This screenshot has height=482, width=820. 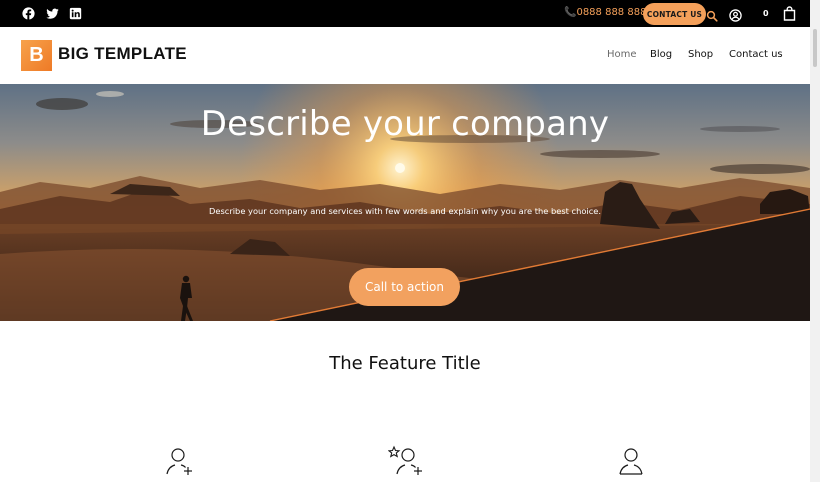 What do you see at coordinates (122, 54) in the screenshot?
I see `logo-text: BIG TEMPLATE` at bounding box center [122, 54].